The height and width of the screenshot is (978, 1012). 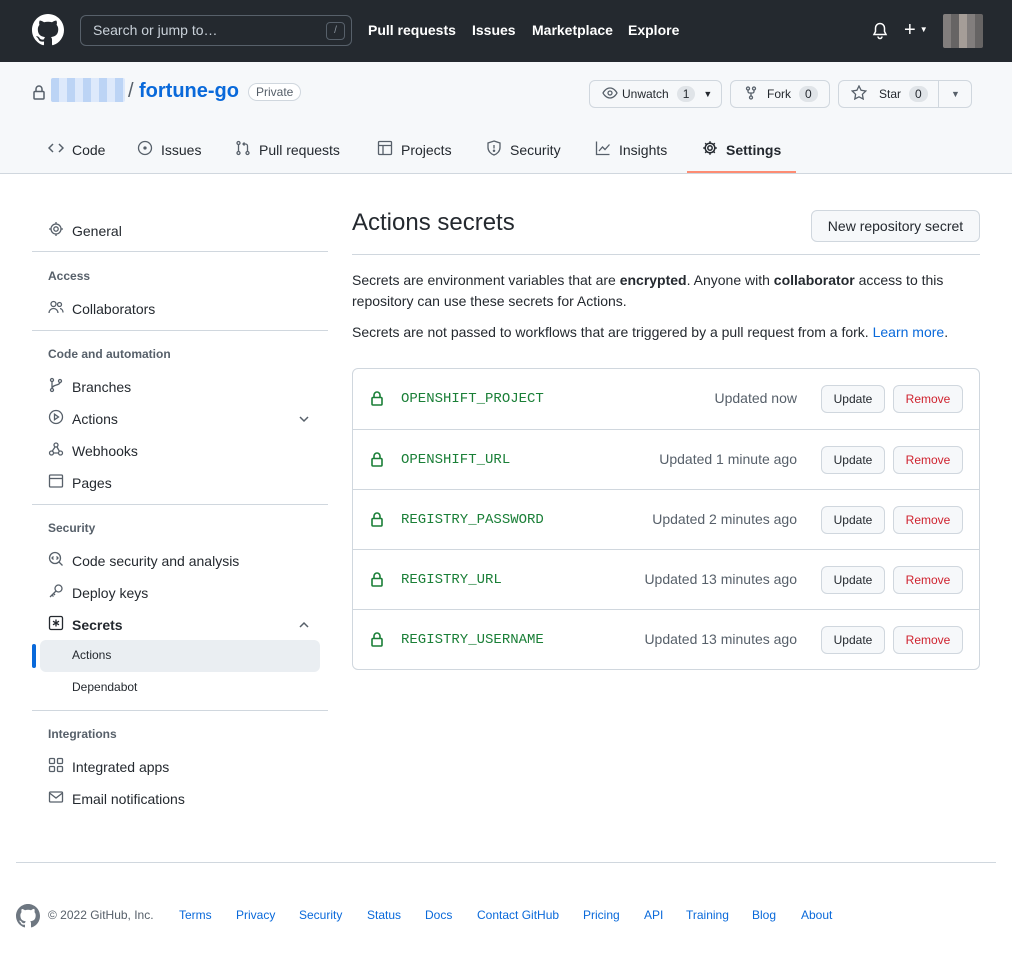 I want to click on sidebar-item-label: Integrated apps, so click(x=121, y=766).